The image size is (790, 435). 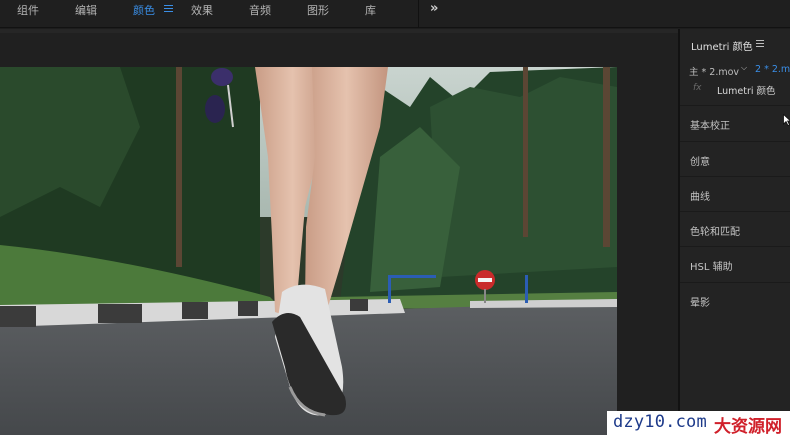 What do you see at coordinates (715, 232) in the screenshot?
I see `section-label: 色轮和匹配` at bounding box center [715, 232].